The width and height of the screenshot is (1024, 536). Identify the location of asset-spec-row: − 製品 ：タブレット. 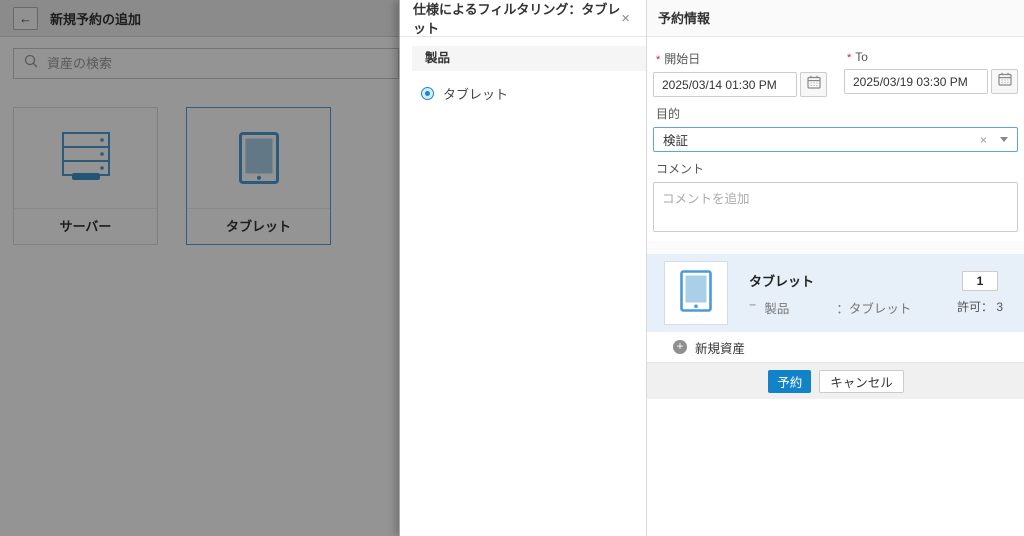
(853, 307).